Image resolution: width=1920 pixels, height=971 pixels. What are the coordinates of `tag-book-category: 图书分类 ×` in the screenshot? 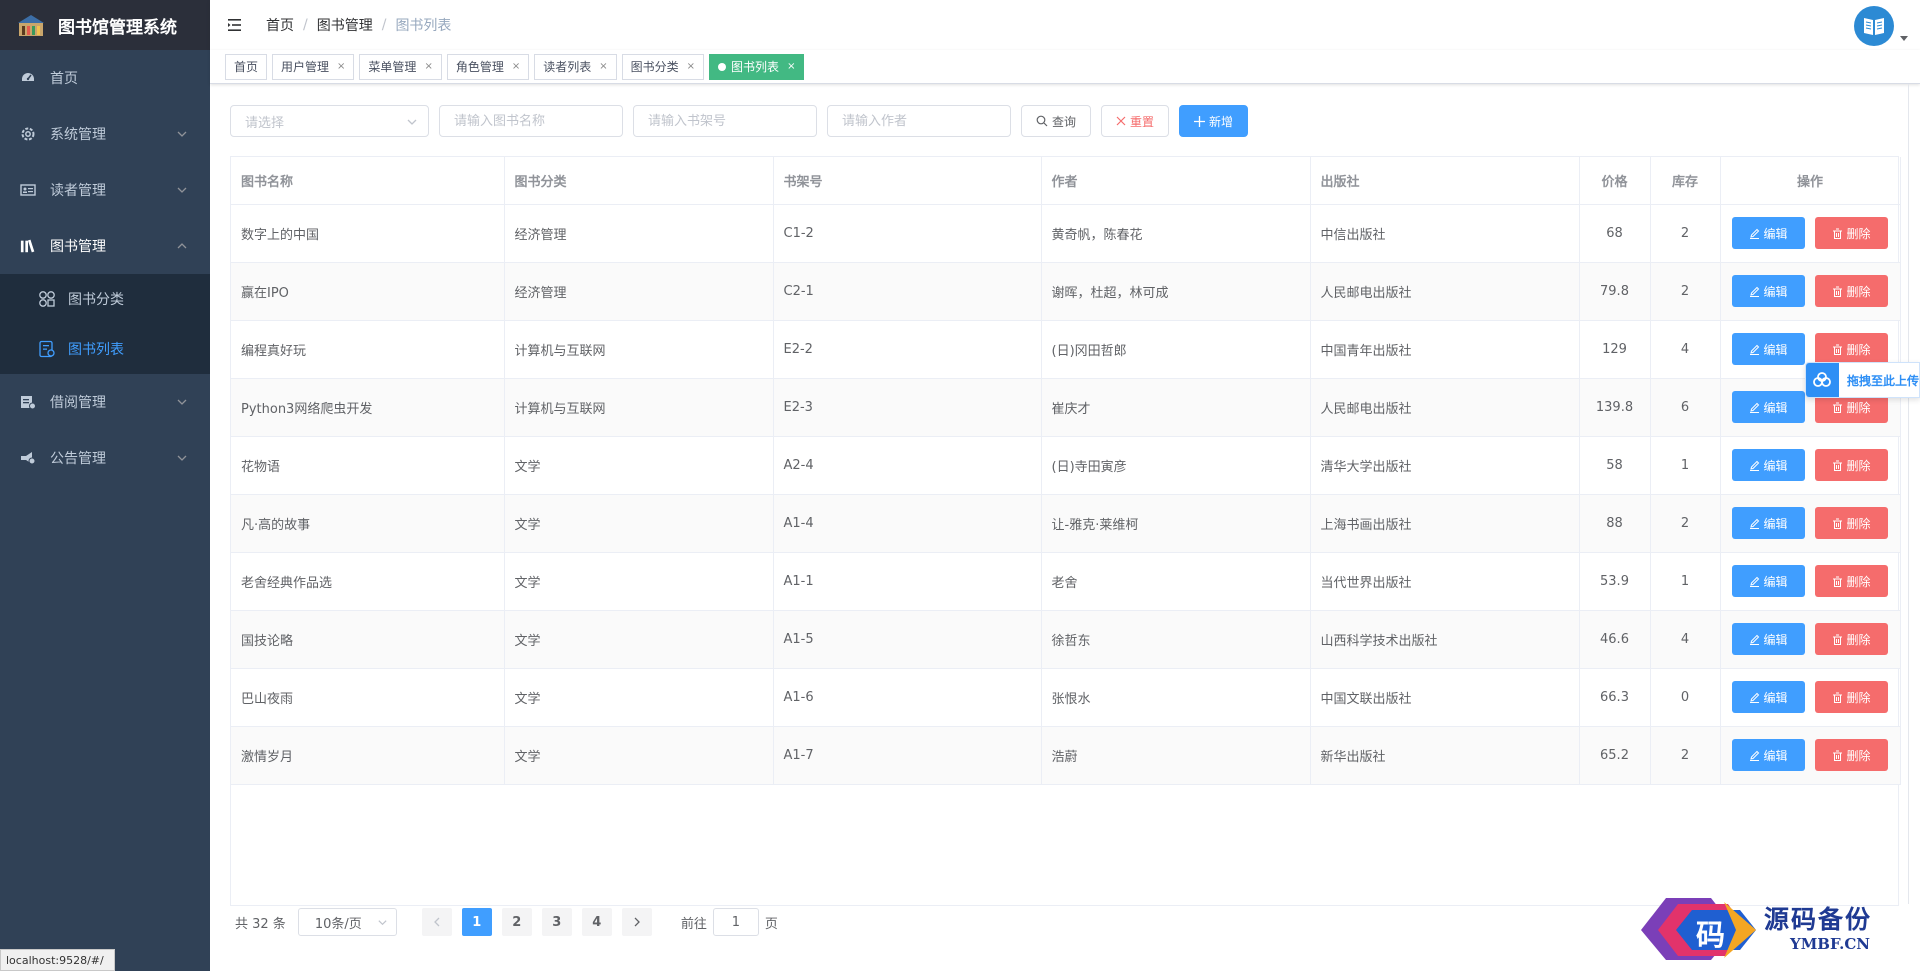 It's located at (663, 66).